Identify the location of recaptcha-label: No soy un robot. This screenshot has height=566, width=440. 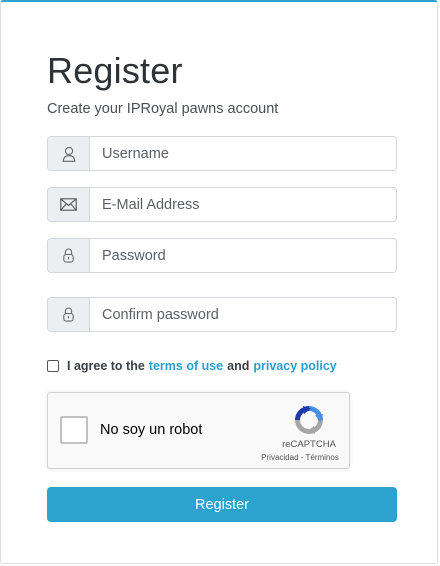
(151, 430).